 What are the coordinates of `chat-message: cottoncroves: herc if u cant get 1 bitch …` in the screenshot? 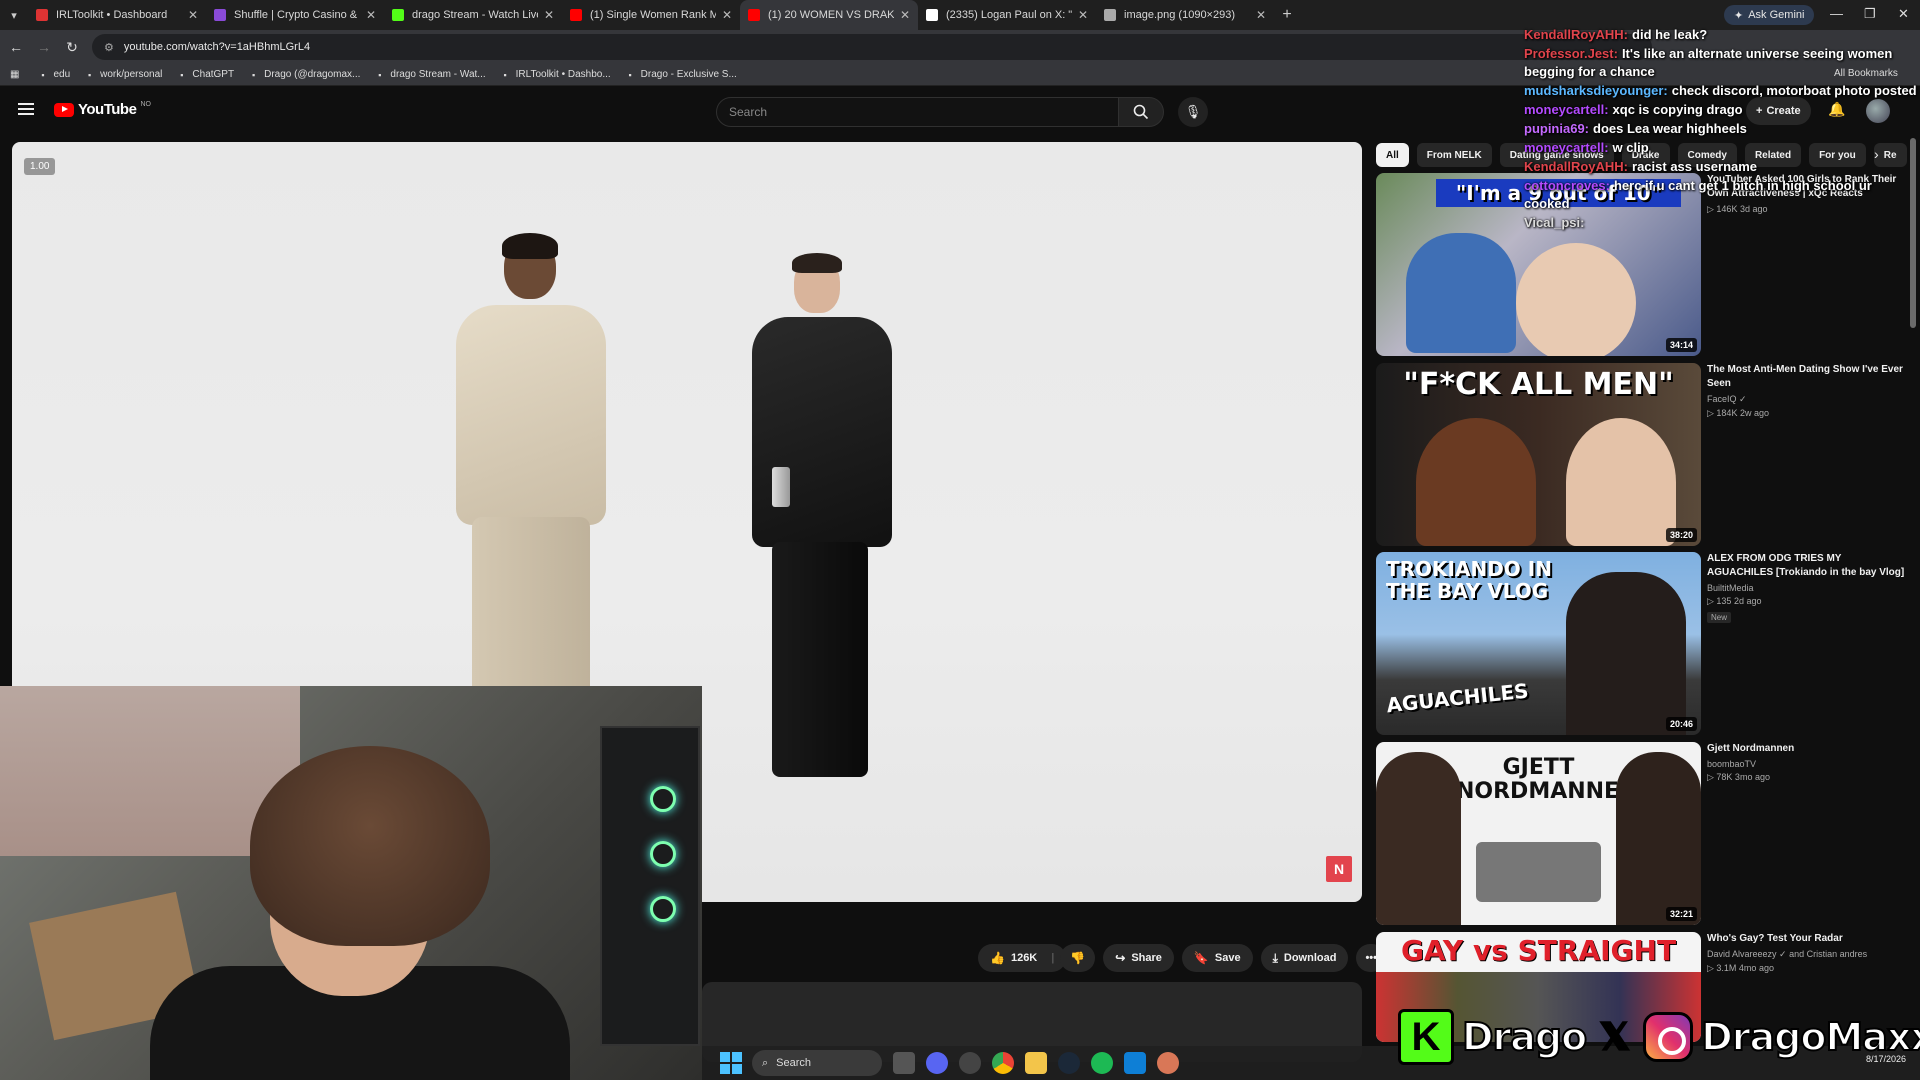 It's located at (1722, 195).